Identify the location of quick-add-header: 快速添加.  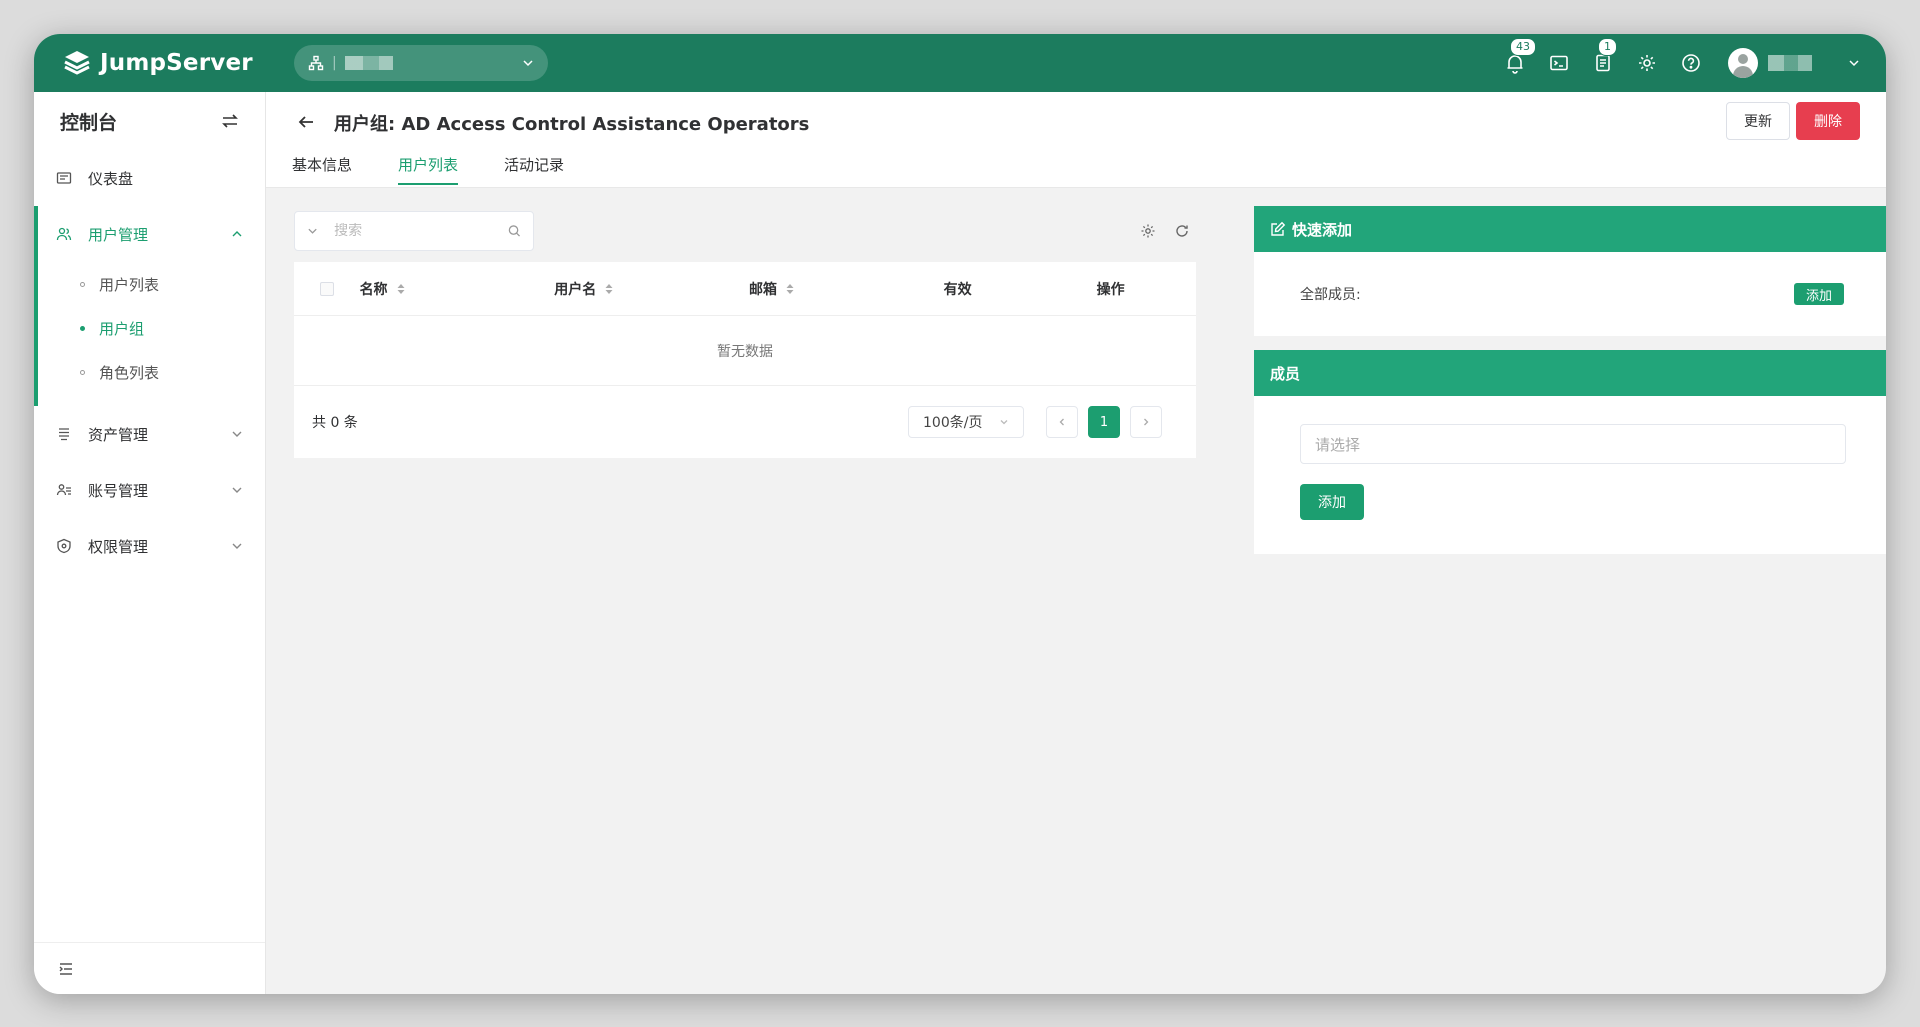
(1570, 229).